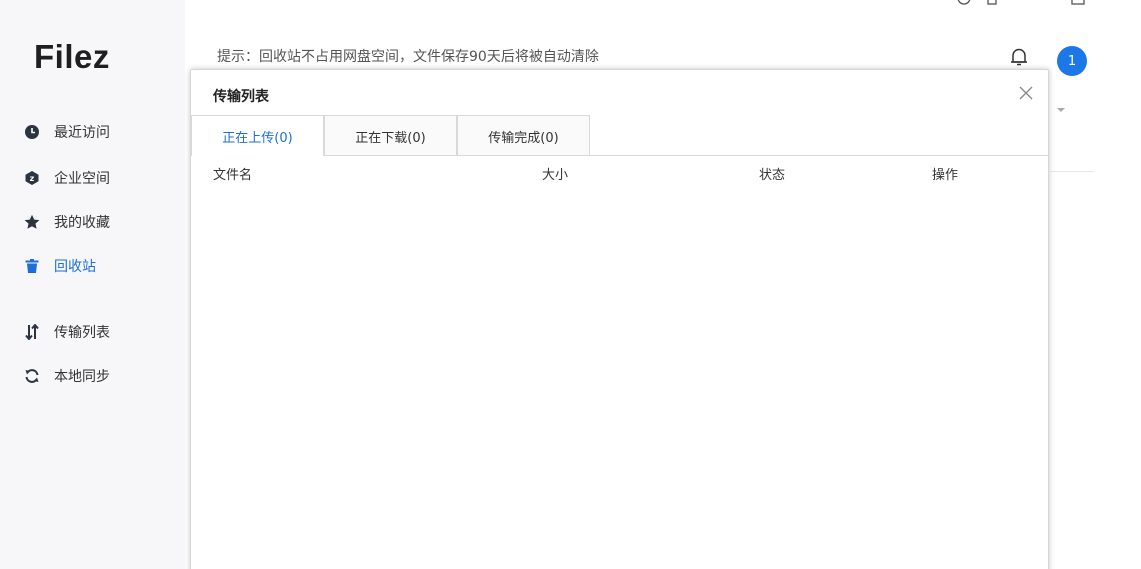 This screenshot has width=1141, height=569. Describe the element at coordinates (233, 175) in the screenshot. I see `column-header-filename: 文件名` at that location.